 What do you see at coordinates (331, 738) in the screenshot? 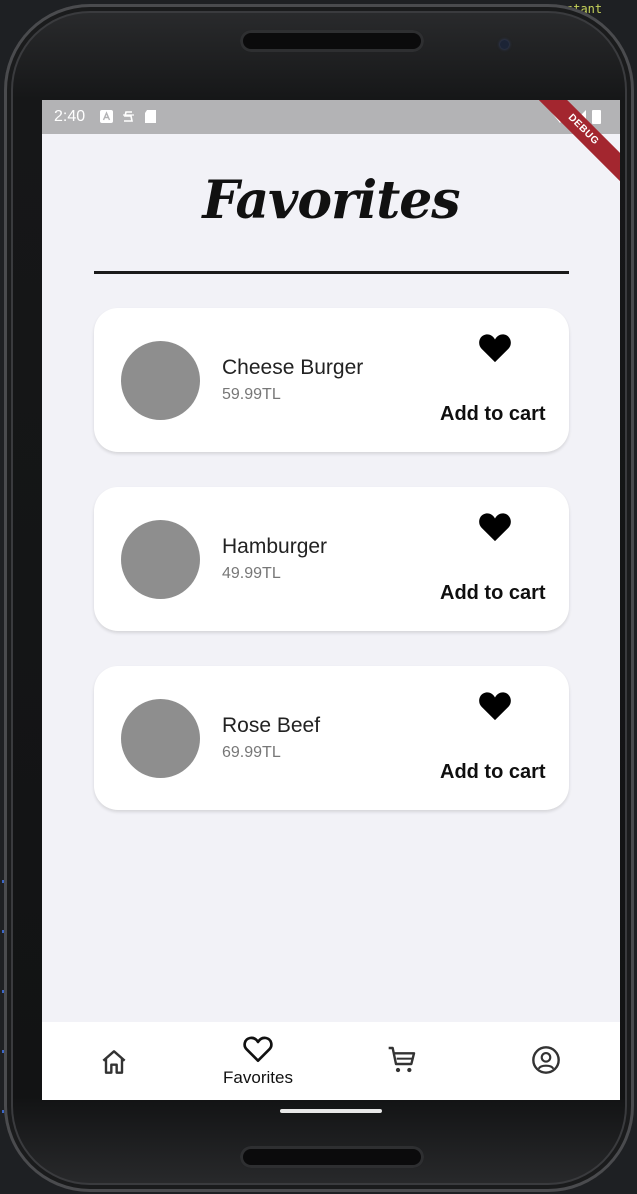
I see `favorite-card: Rose Beef 69.99TL Add to cart` at bounding box center [331, 738].